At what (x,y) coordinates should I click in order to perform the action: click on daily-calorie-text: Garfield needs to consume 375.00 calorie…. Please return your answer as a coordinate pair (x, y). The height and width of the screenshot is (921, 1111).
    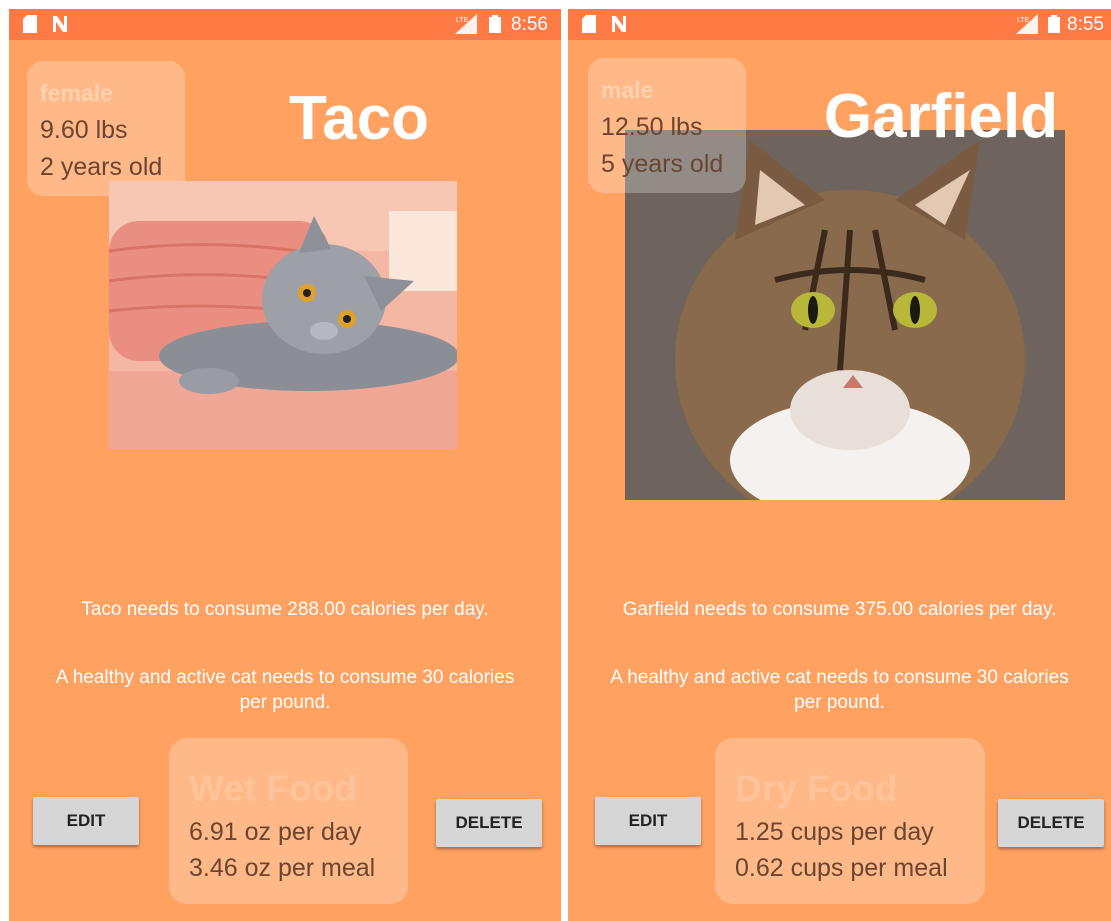
    Looking at the image, I should click on (839, 609).